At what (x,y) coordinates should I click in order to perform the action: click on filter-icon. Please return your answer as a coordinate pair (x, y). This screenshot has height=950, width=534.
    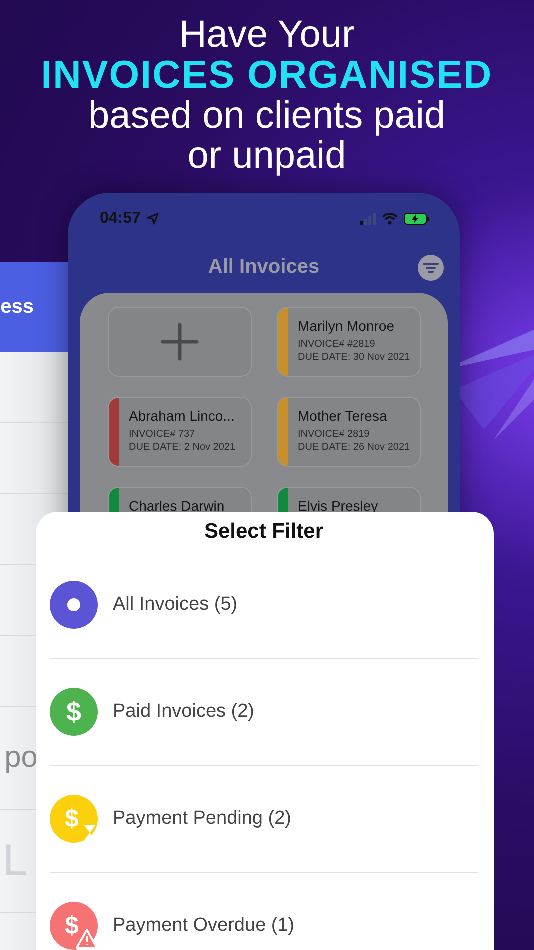
    Looking at the image, I should click on (431, 268).